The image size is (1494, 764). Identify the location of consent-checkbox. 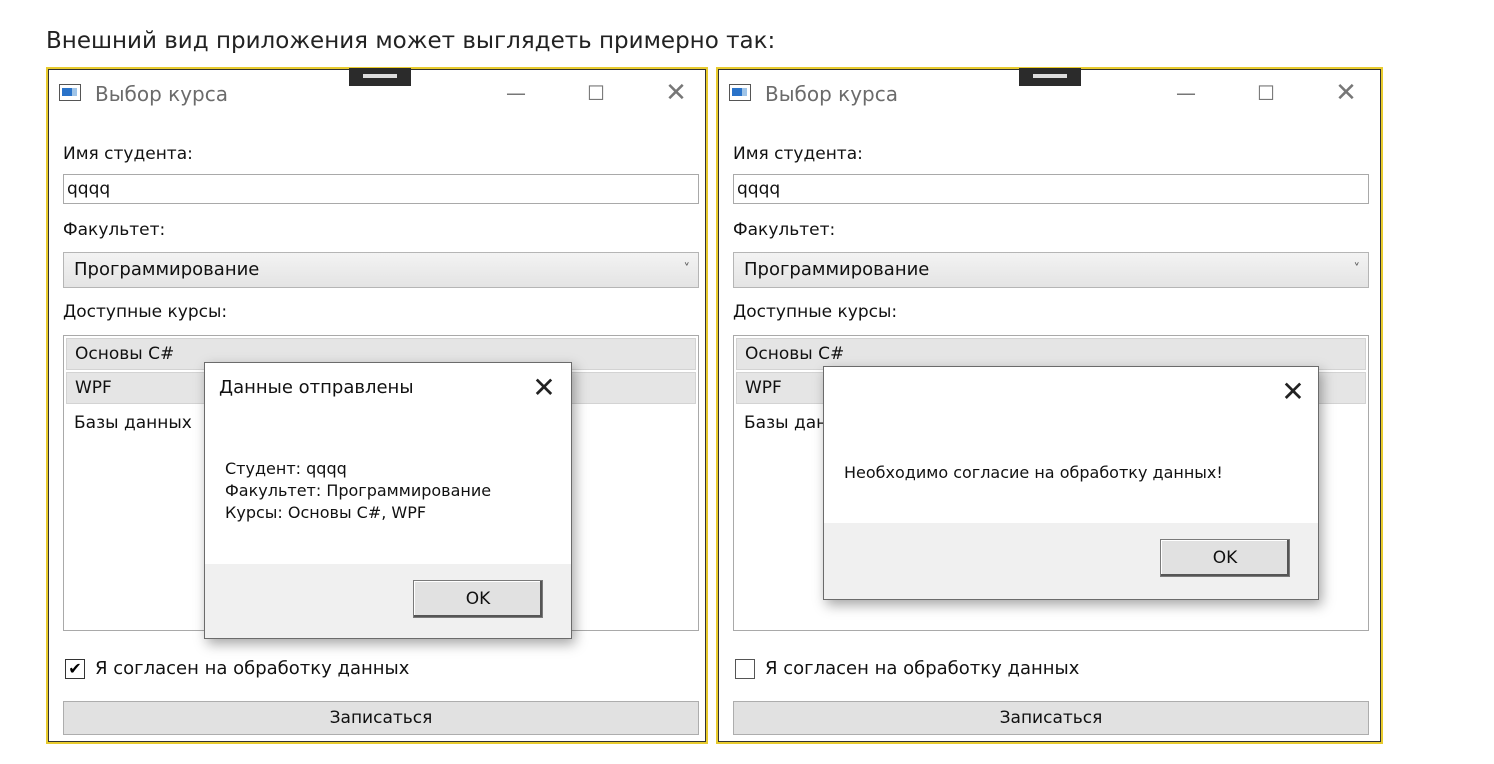
(745, 669).